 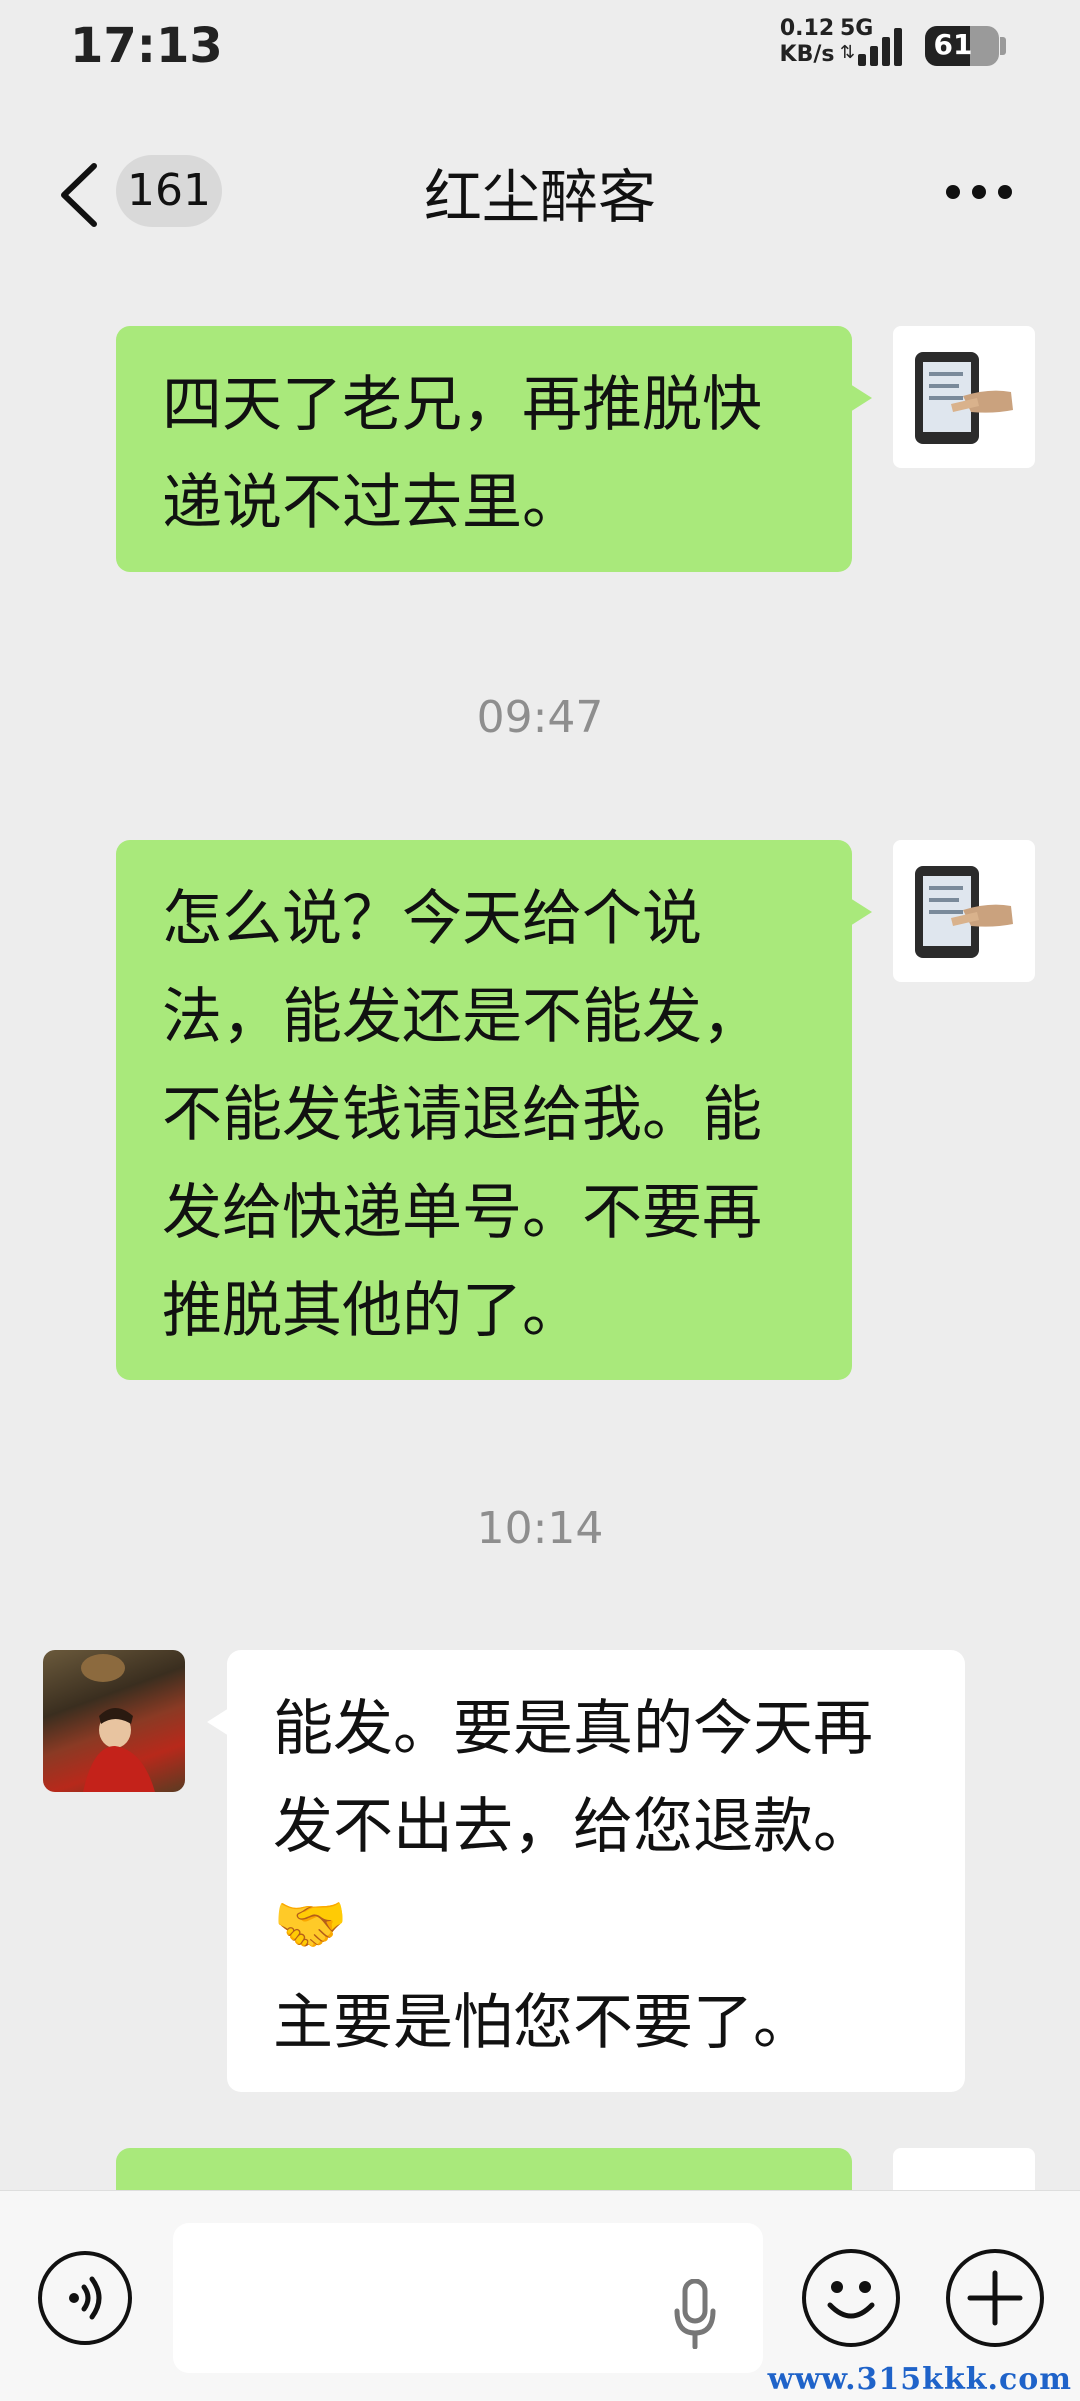 I want to click on network-speed: 0.12 KB/s, so click(x=807, y=42).